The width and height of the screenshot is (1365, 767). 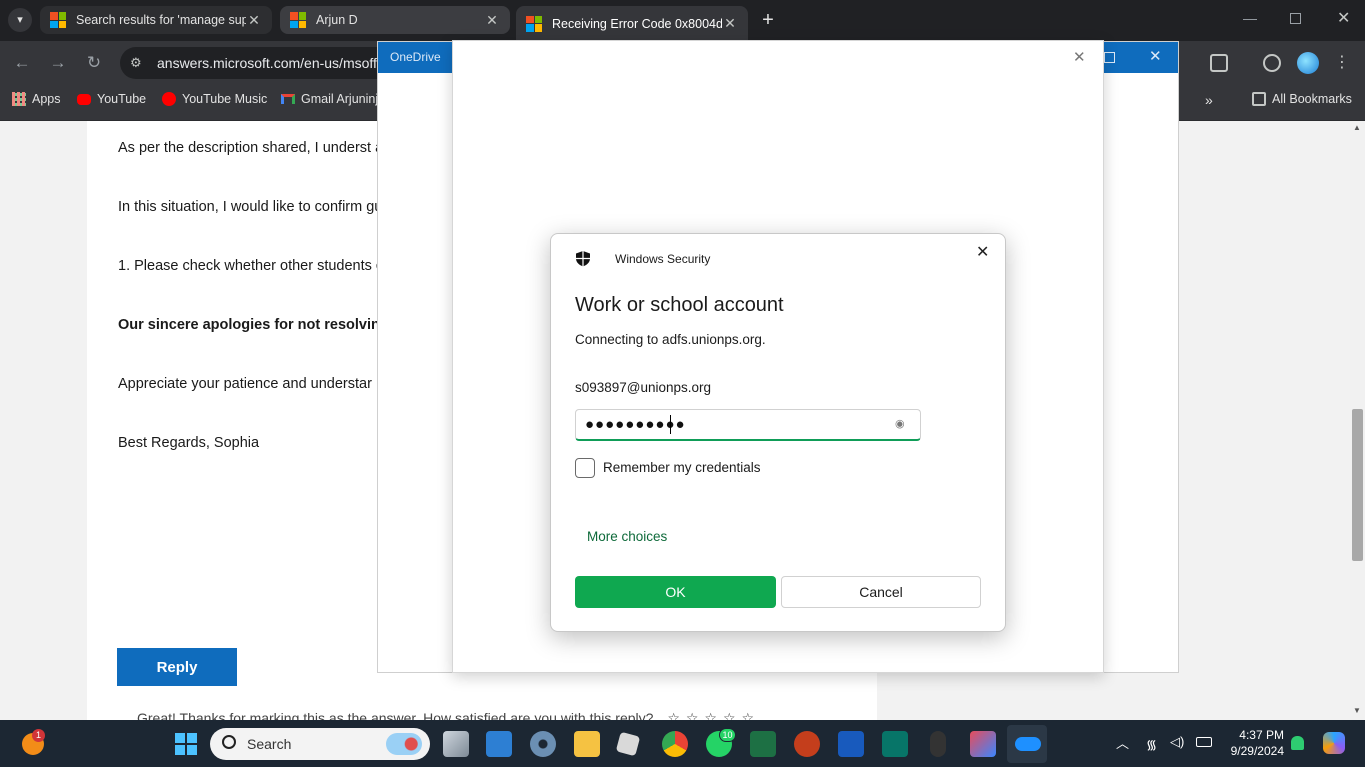 I want to click on menu-kebab-icon: ⋮, so click(x=1342, y=62).